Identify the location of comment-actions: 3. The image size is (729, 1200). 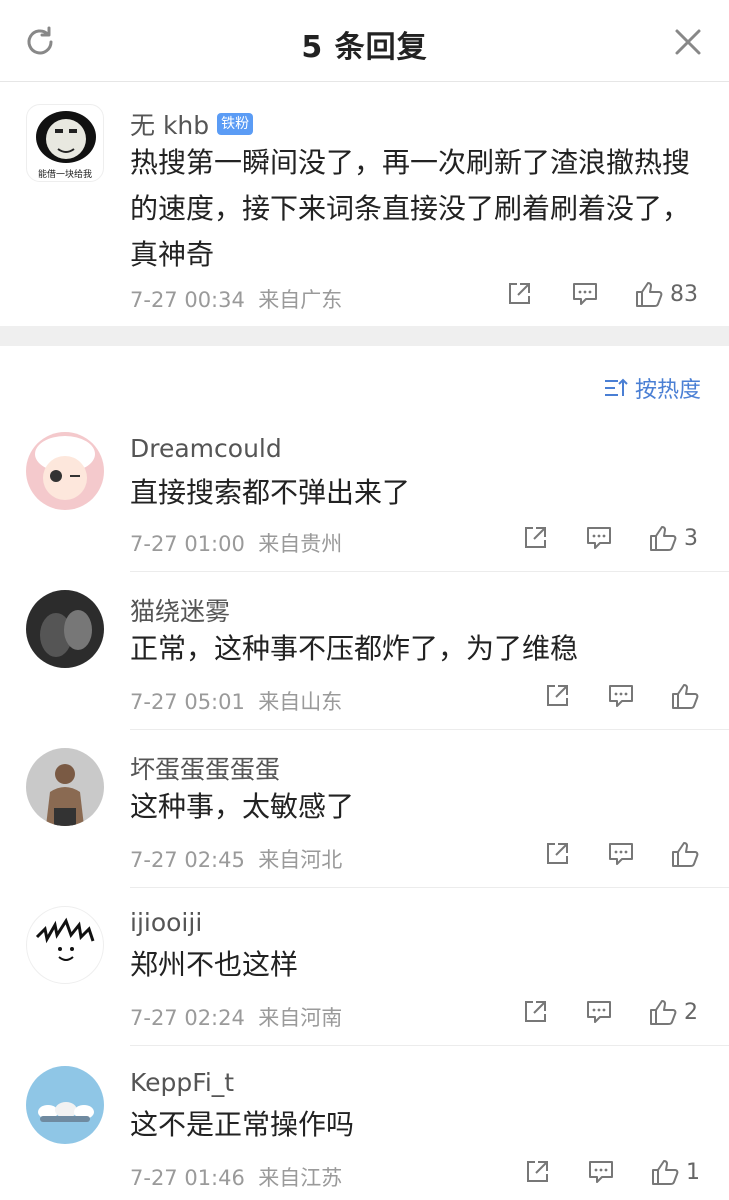
(609, 538).